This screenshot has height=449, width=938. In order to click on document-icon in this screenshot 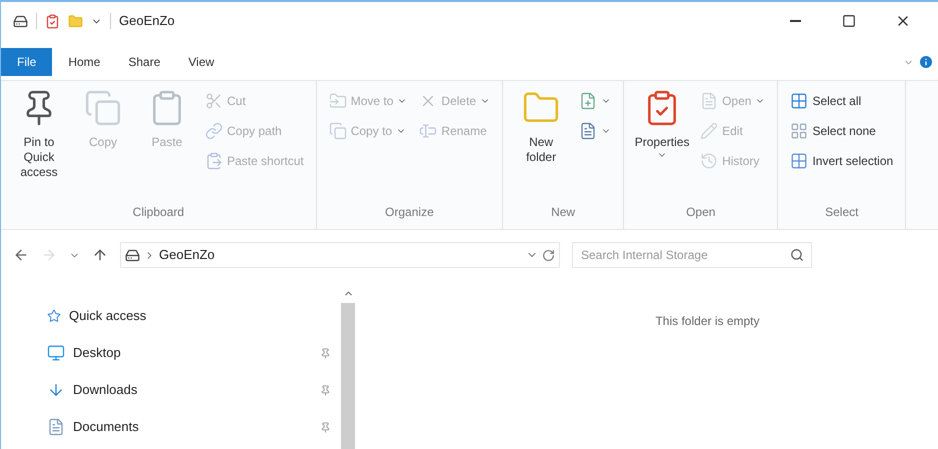, I will do `click(56, 427)`.